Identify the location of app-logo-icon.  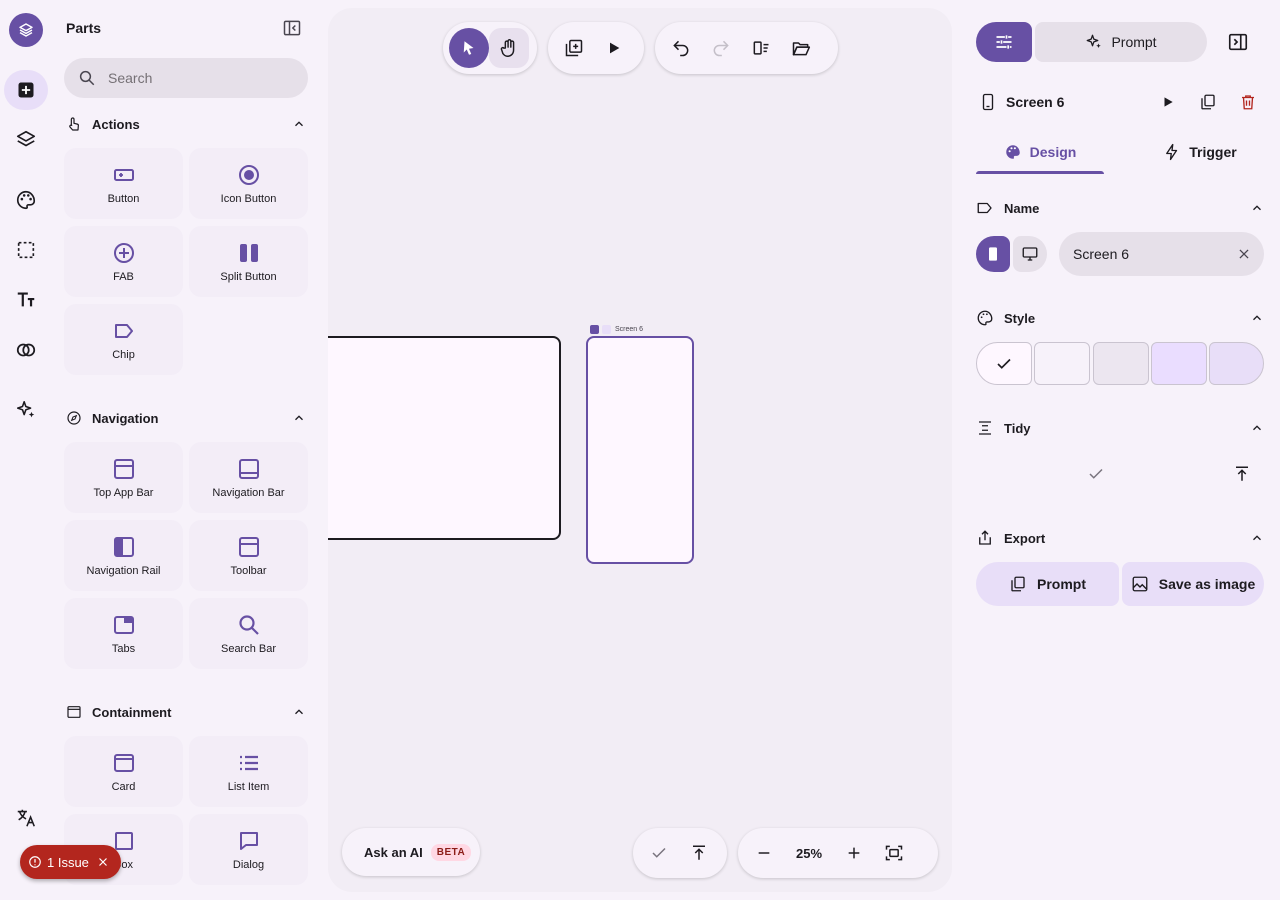
(26, 30).